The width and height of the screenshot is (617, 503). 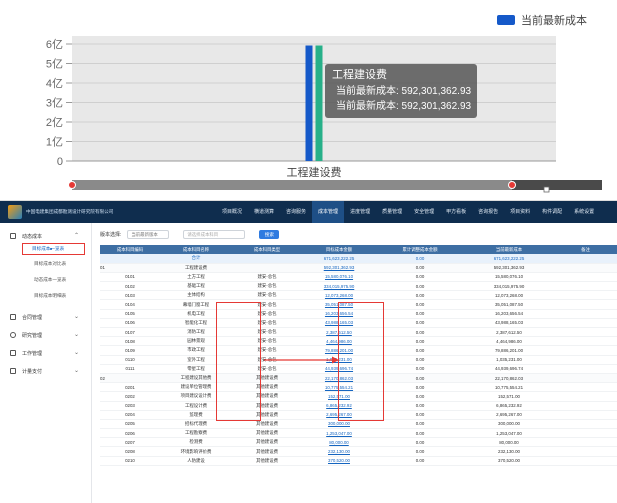 I want to click on table-row: 0204 监理费 其他建设费 2,695,267.00 0.00 2,695,267.00, so click(x=358, y=415).